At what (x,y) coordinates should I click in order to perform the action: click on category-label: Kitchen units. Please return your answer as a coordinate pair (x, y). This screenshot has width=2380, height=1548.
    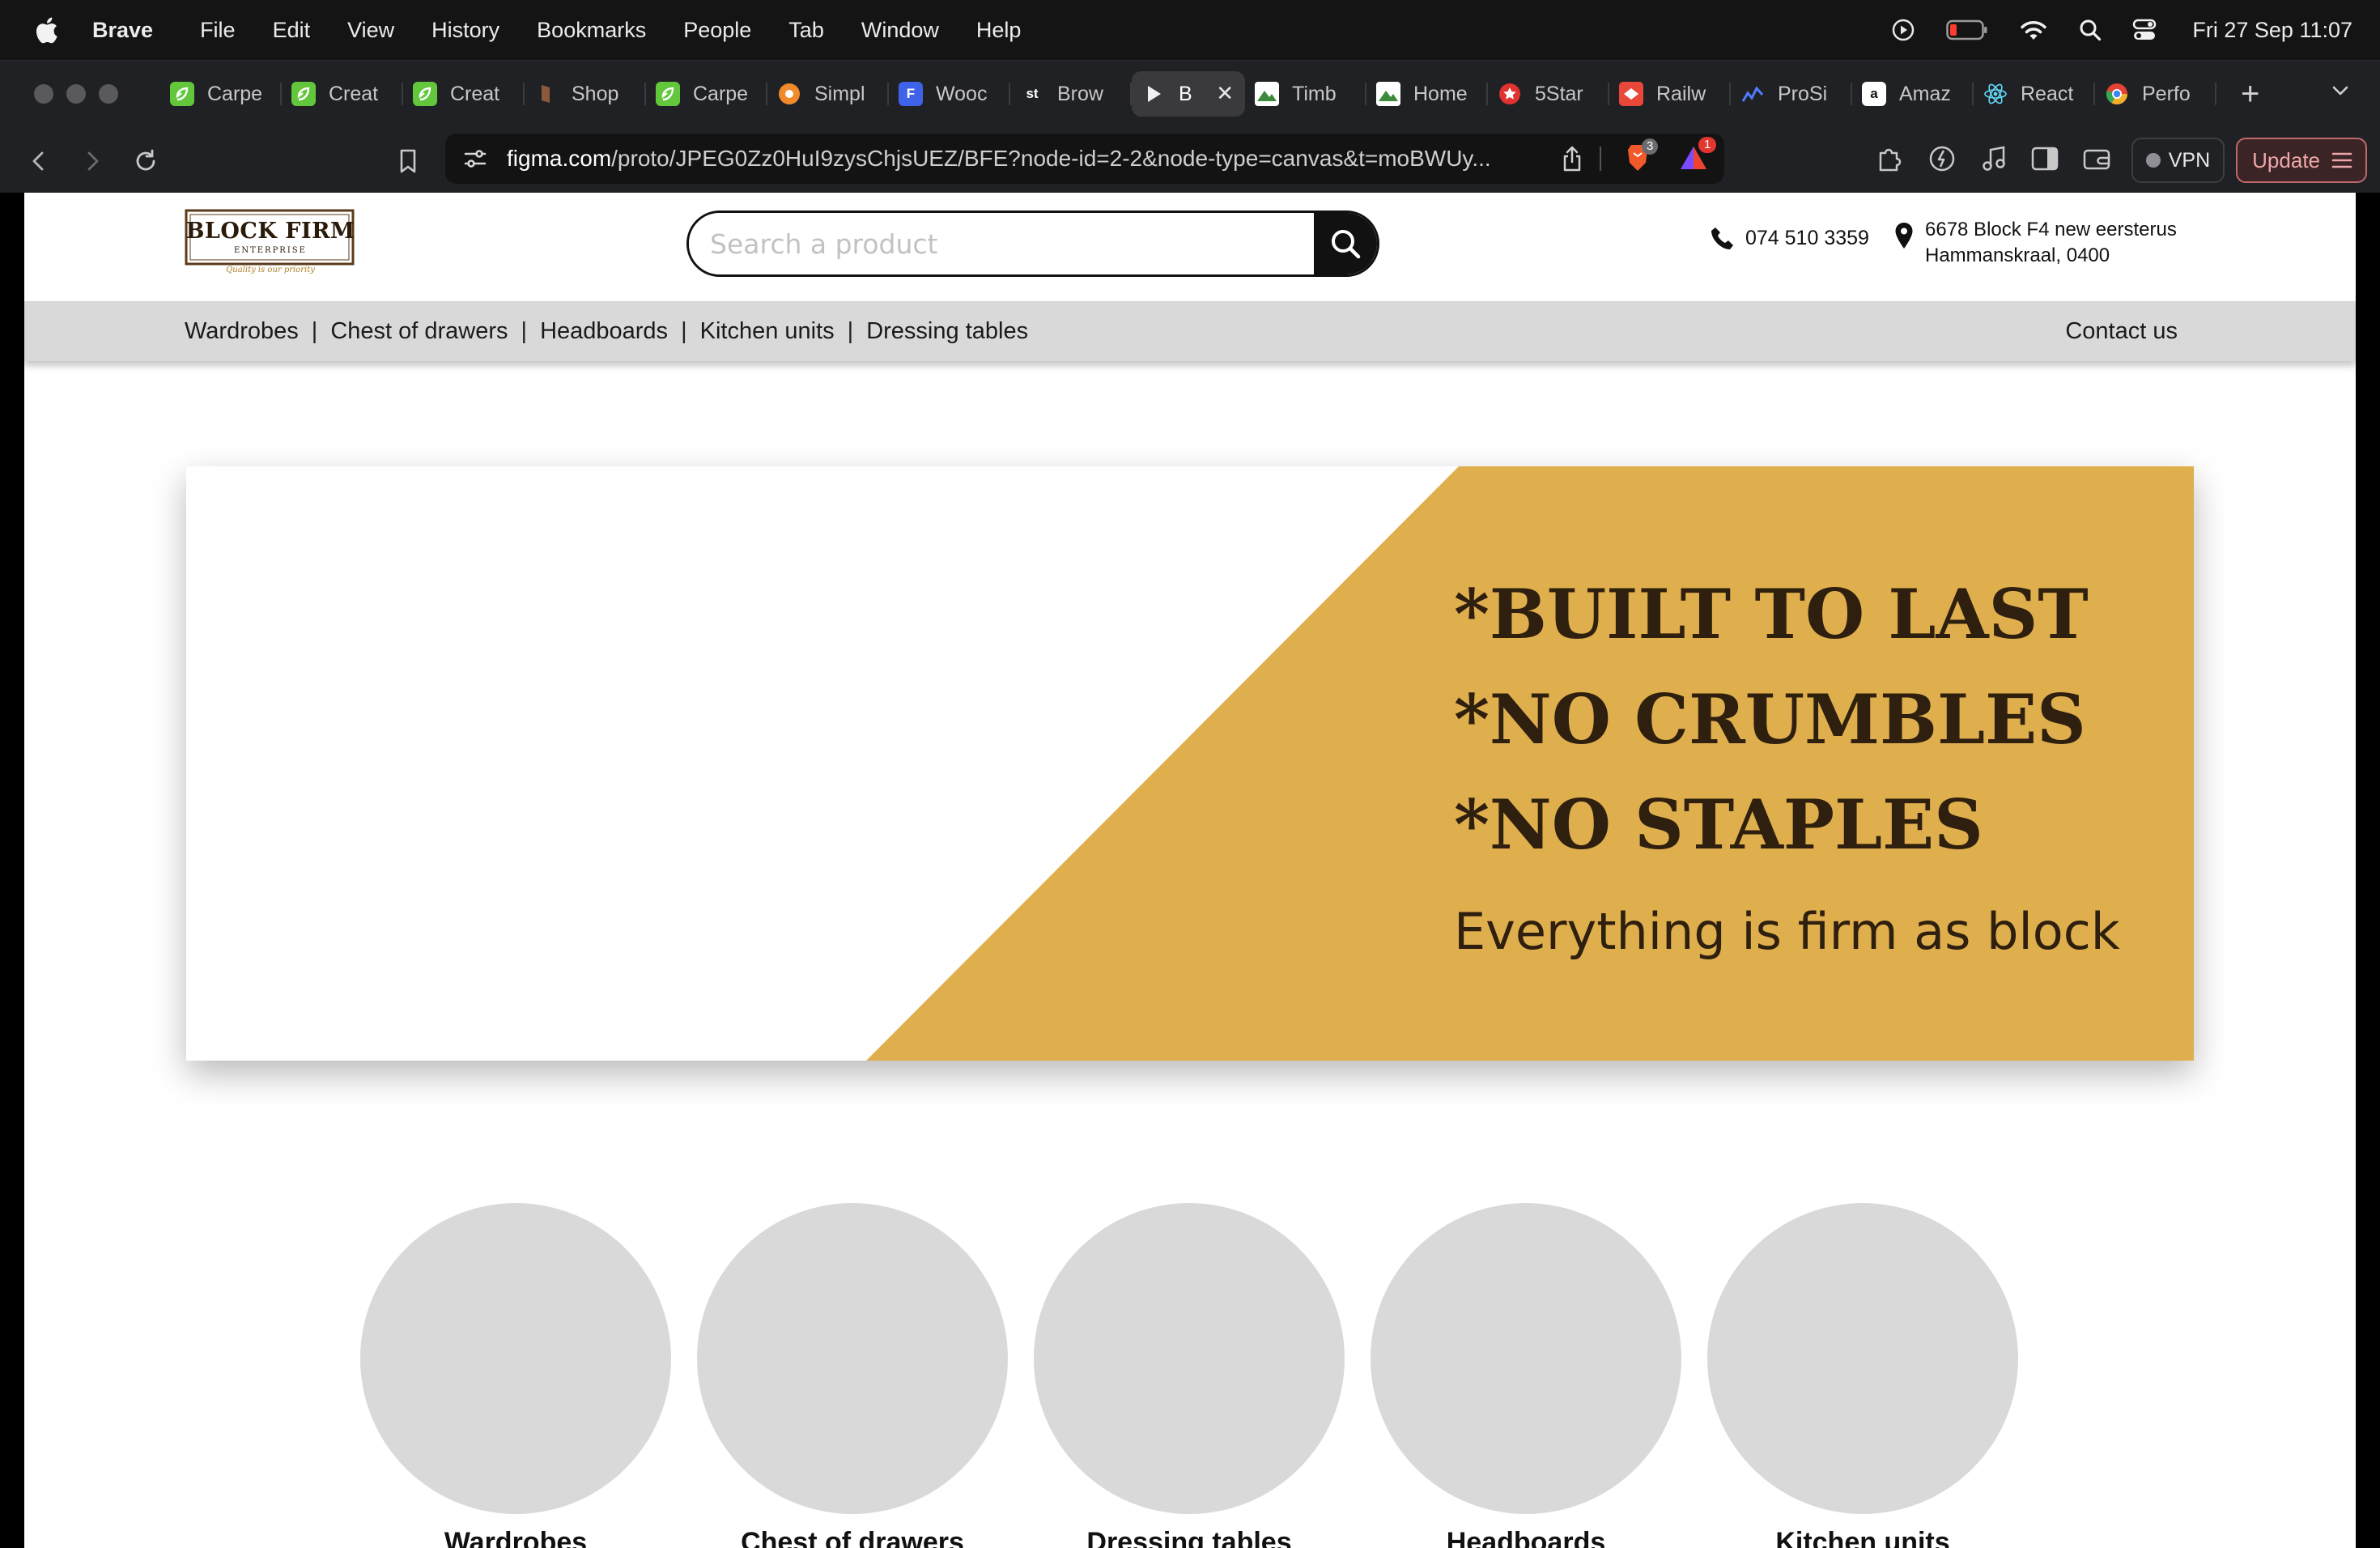
    Looking at the image, I should click on (1863, 1537).